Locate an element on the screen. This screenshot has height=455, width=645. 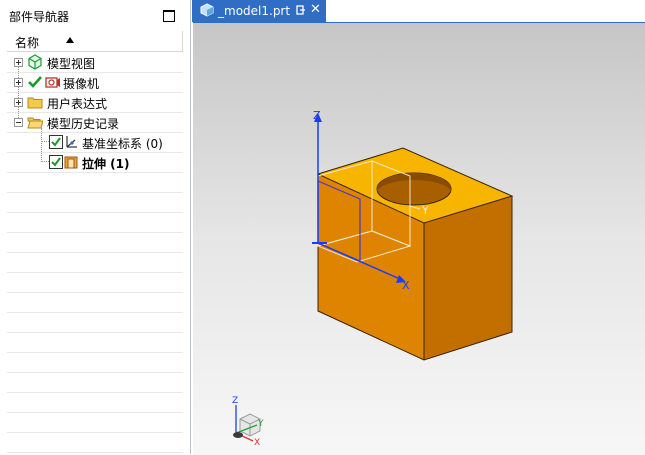
axis-label-z: Z is located at coordinates (317, 115).